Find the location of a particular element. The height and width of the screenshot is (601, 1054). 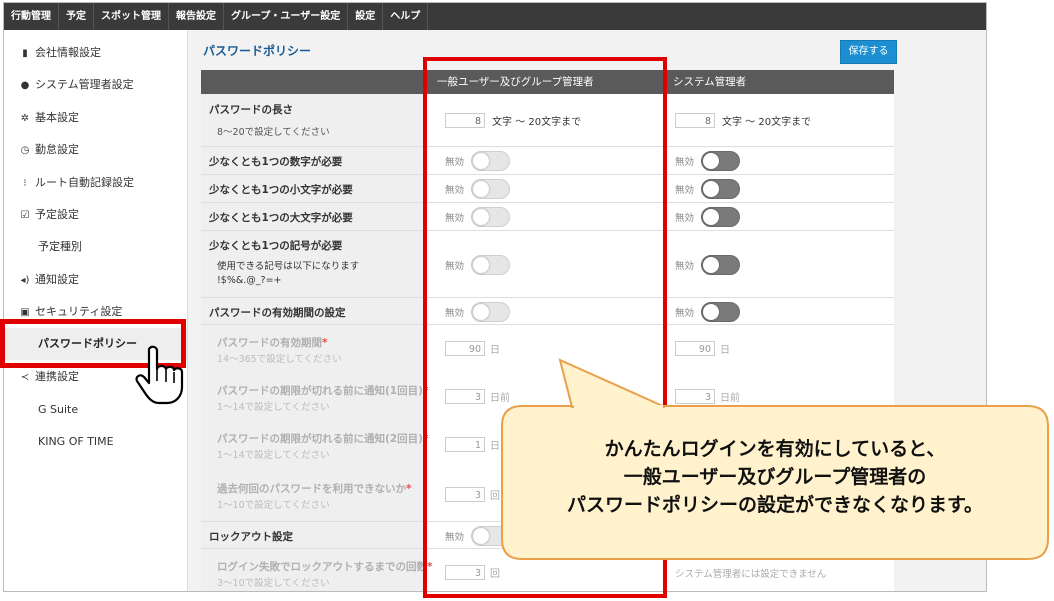

expiry-toggle-admin is located at coordinates (720, 312).